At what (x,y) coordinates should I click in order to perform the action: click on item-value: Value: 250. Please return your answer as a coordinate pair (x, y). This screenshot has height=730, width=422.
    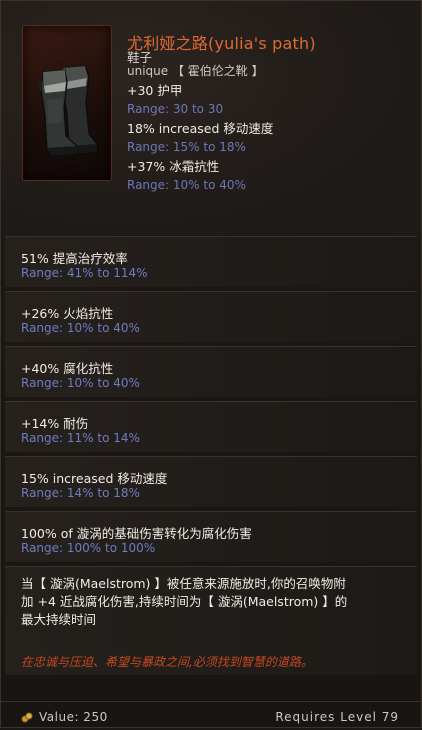
    Looking at the image, I should click on (73, 717).